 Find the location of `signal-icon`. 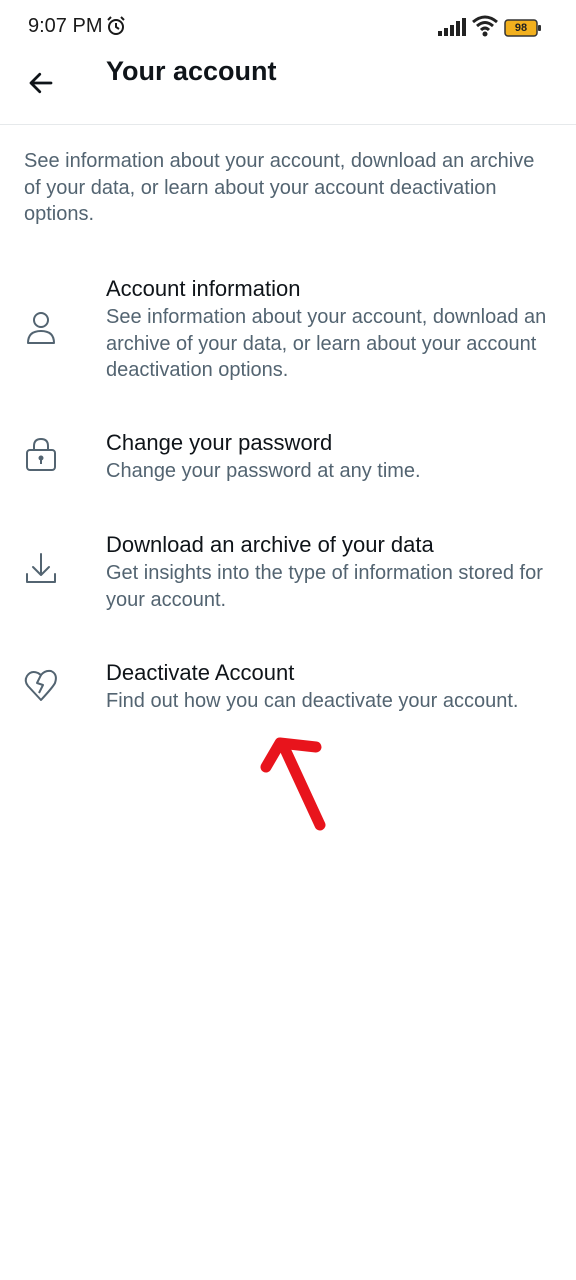

signal-icon is located at coordinates (452, 27).